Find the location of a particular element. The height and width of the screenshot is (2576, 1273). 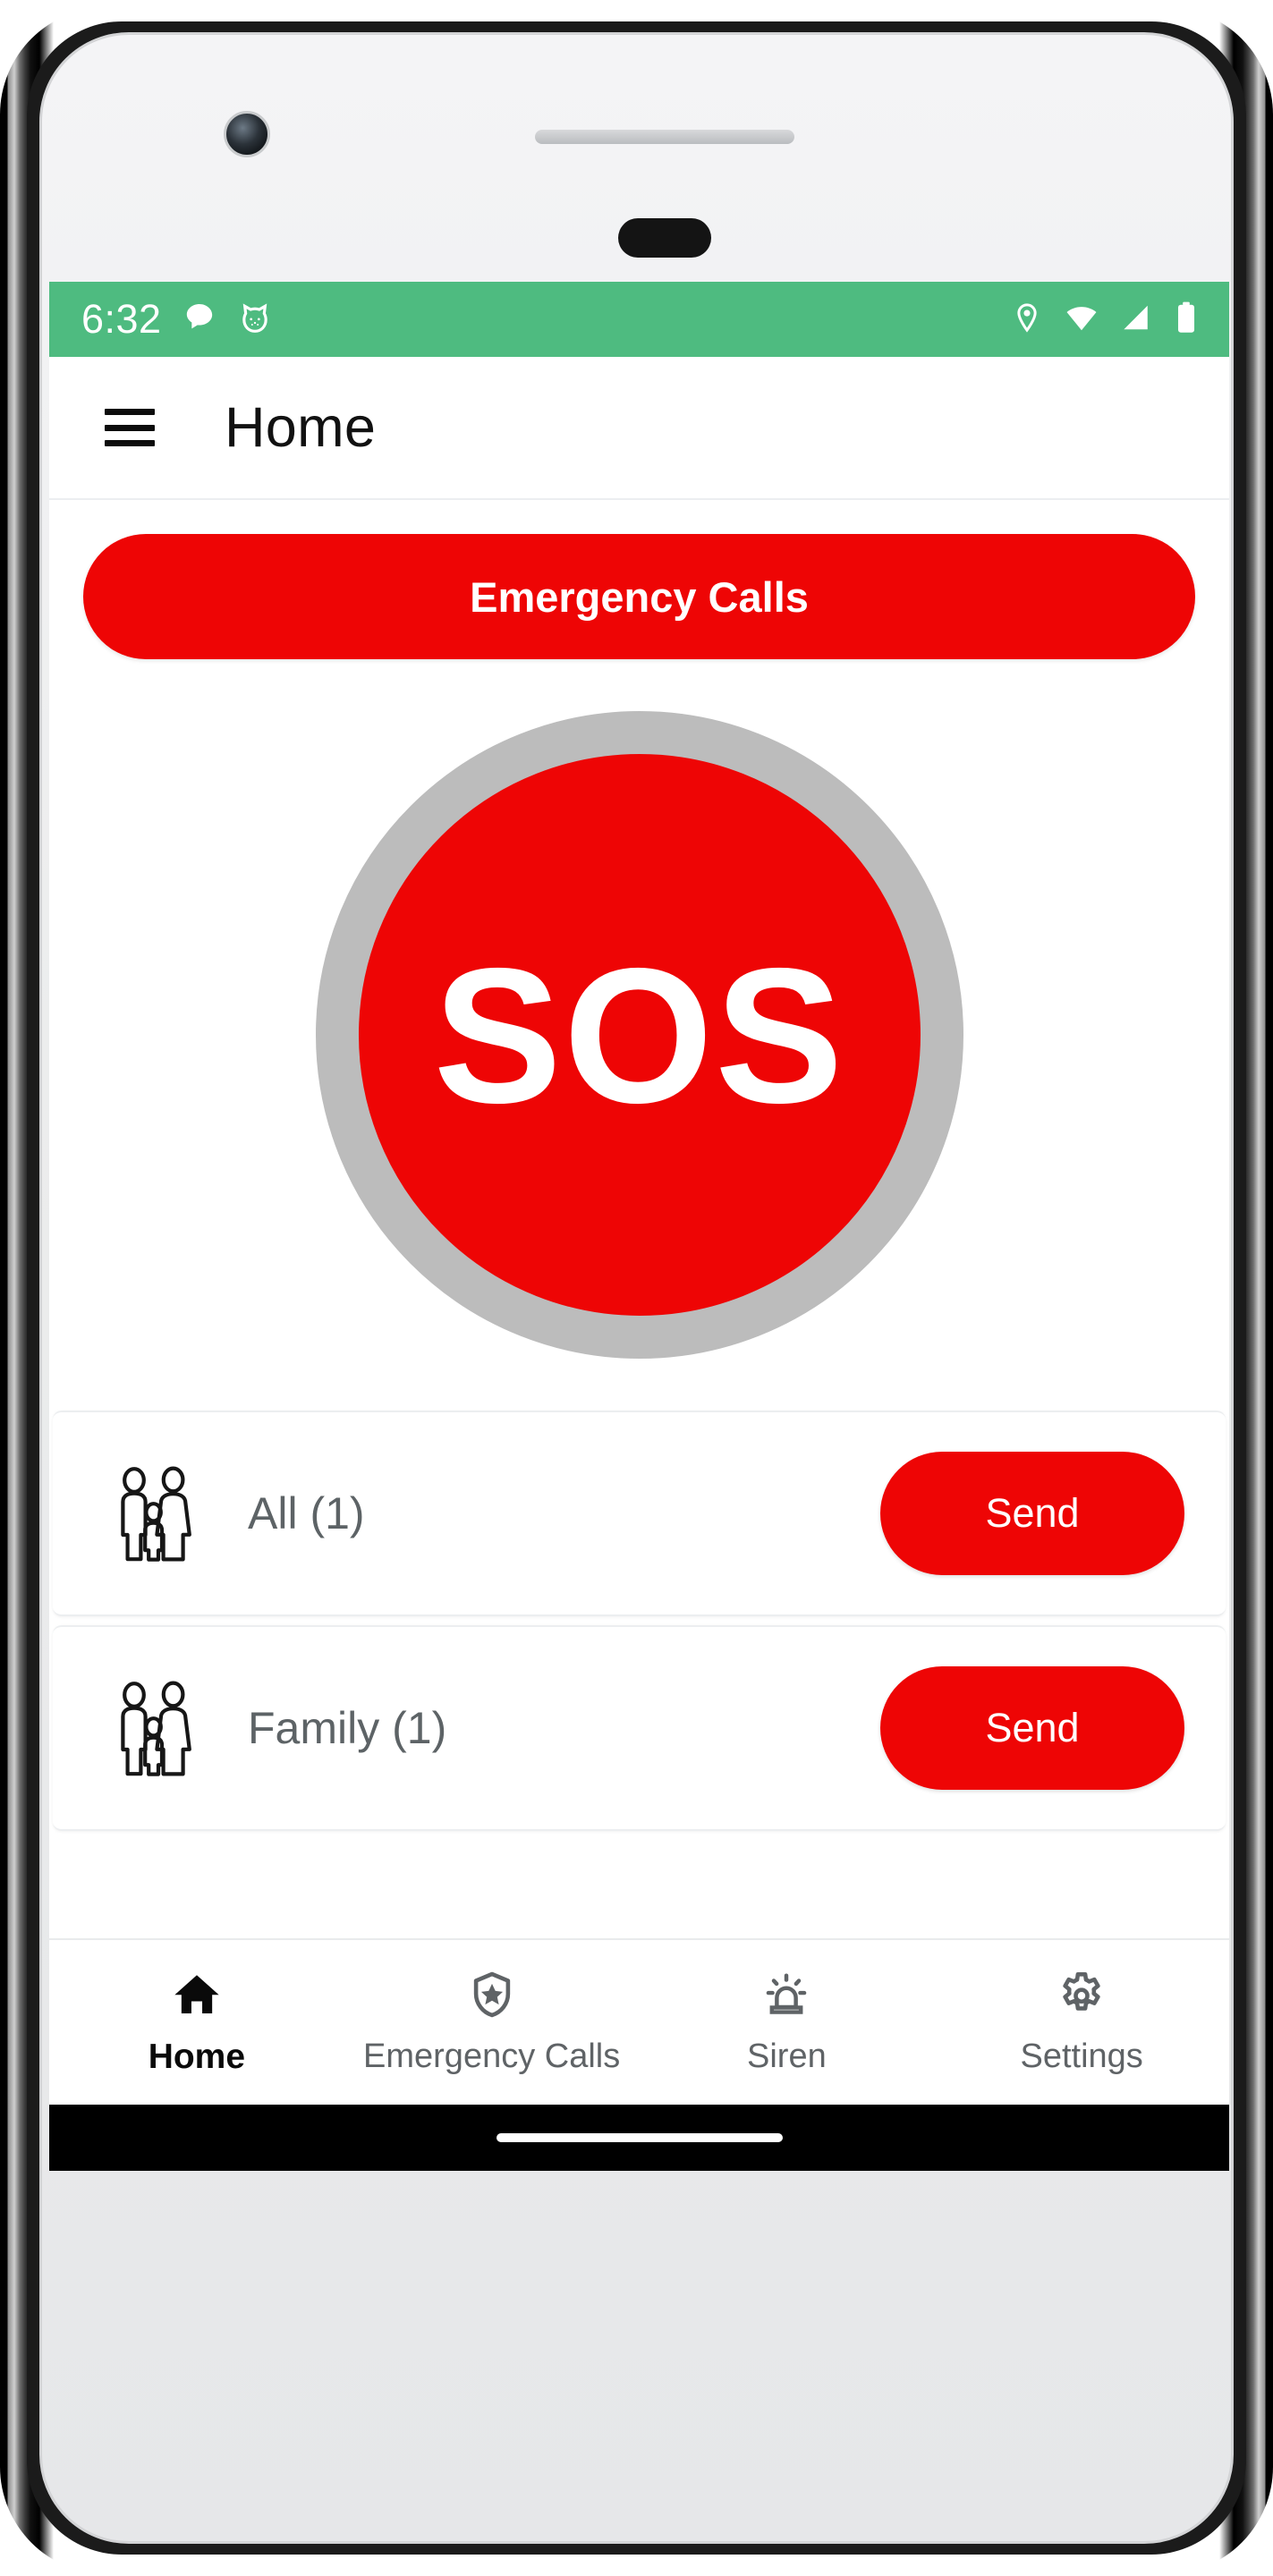

status-bar-clock: 6:32 is located at coordinates (121, 319).